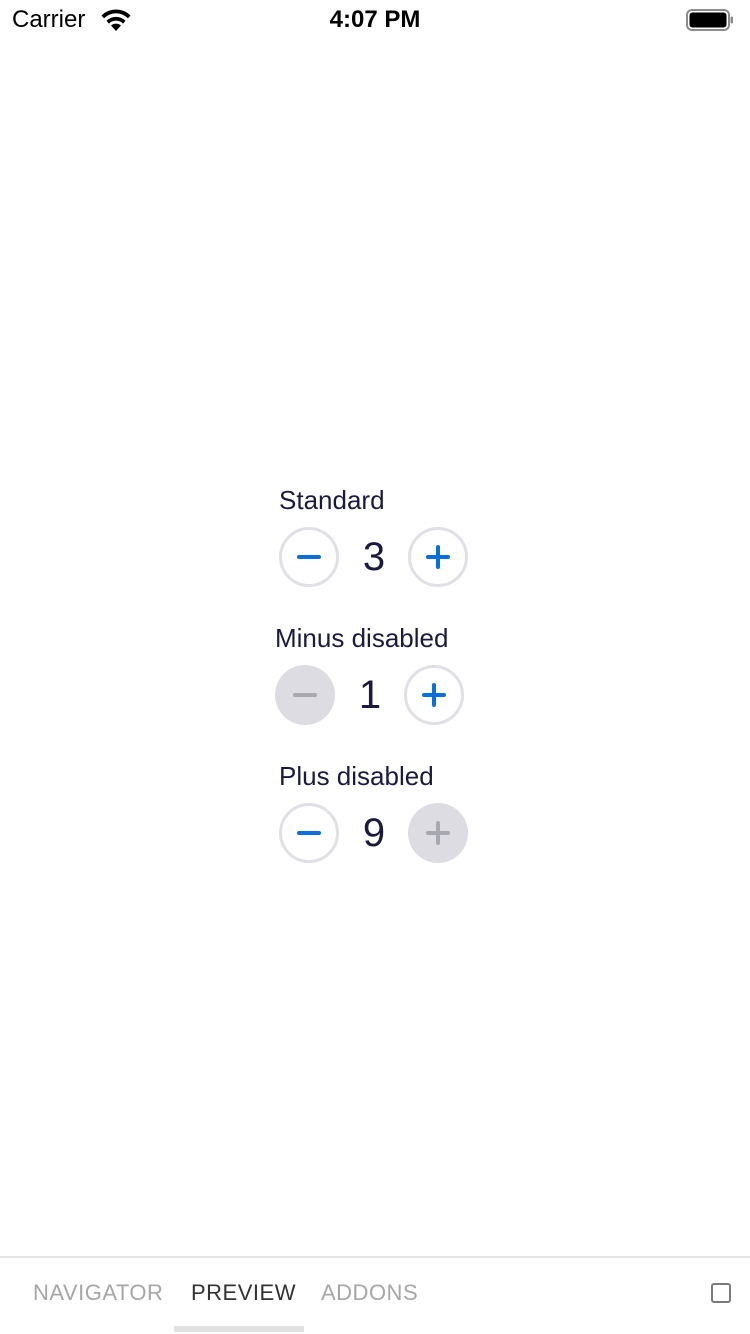 This screenshot has height=1334, width=750. I want to click on stepper-value: 1, so click(370, 695).